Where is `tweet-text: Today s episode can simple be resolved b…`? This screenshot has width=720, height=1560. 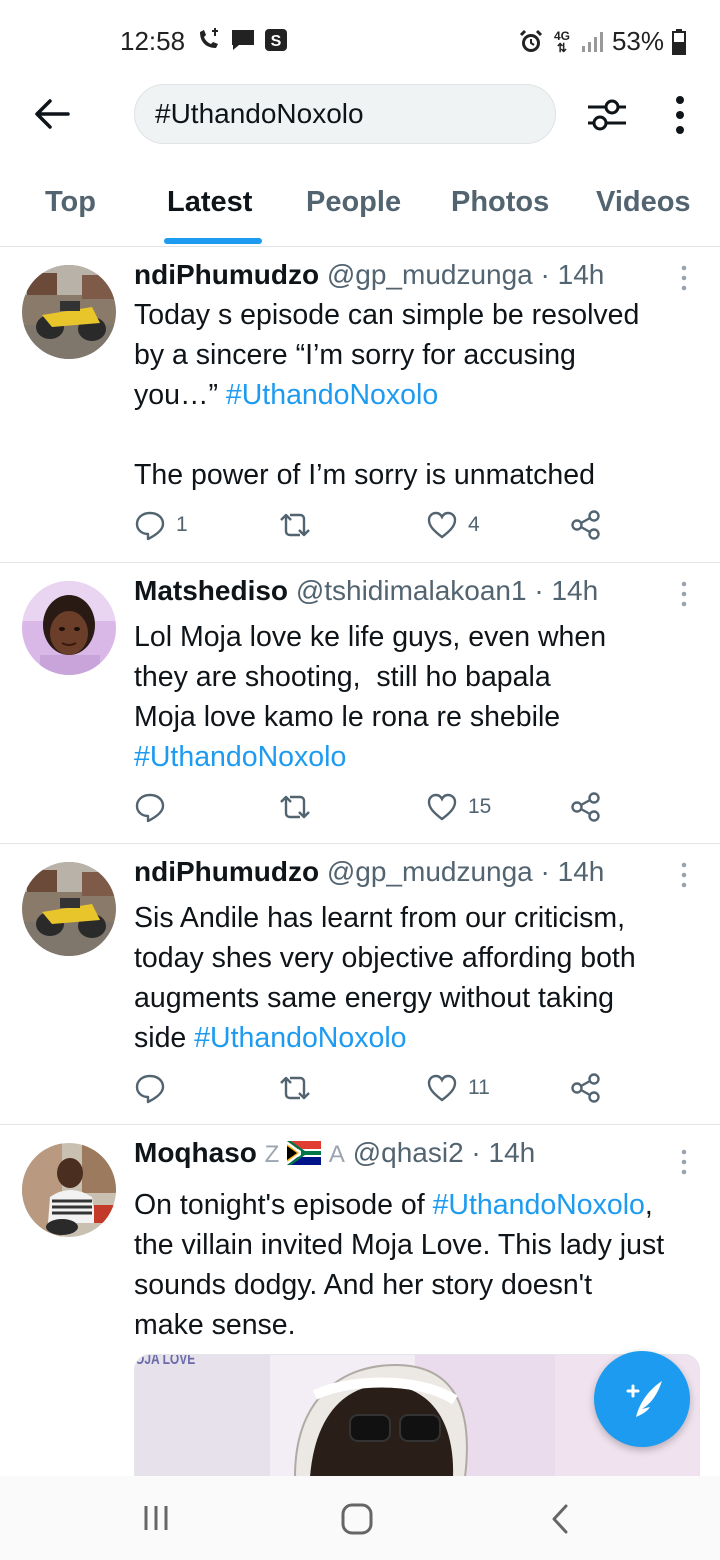
tweet-text: Today s episode can simple be resolved b… is located at coordinates (419, 395).